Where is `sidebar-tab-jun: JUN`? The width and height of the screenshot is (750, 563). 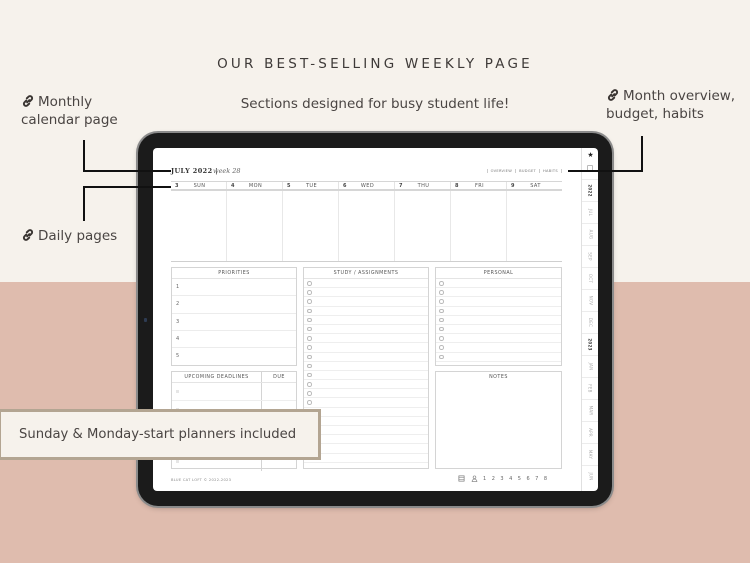
sidebar-tab-jun: JUN is located at coordinates (590, 476).